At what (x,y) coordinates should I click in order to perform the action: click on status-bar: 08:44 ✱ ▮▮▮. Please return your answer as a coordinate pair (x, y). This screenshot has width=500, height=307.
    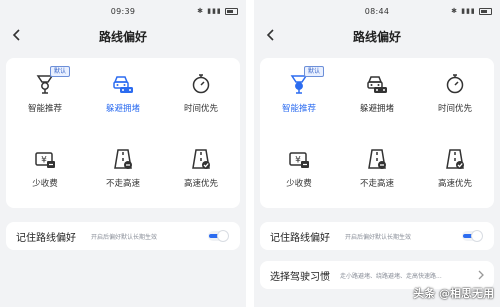
    Looking at the image, I should click on (377, 11).